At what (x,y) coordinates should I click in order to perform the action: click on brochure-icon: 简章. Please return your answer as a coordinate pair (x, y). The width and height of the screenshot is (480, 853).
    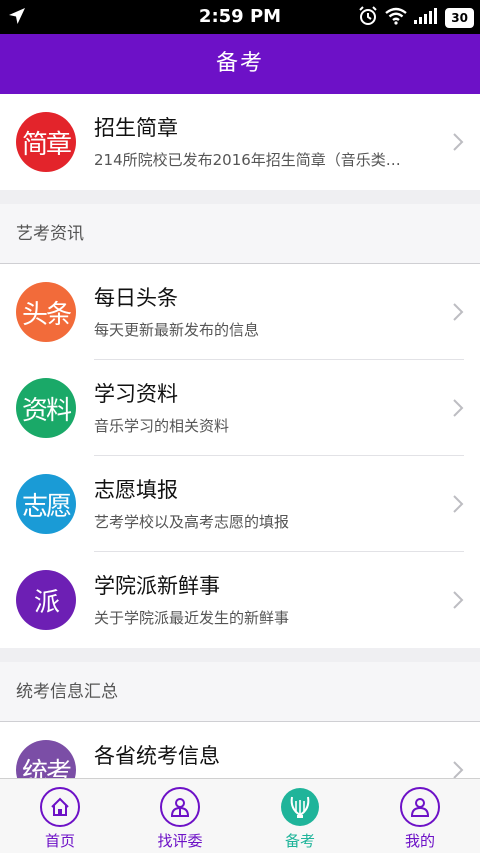
    Looking at the image, I should click on (46, 142).